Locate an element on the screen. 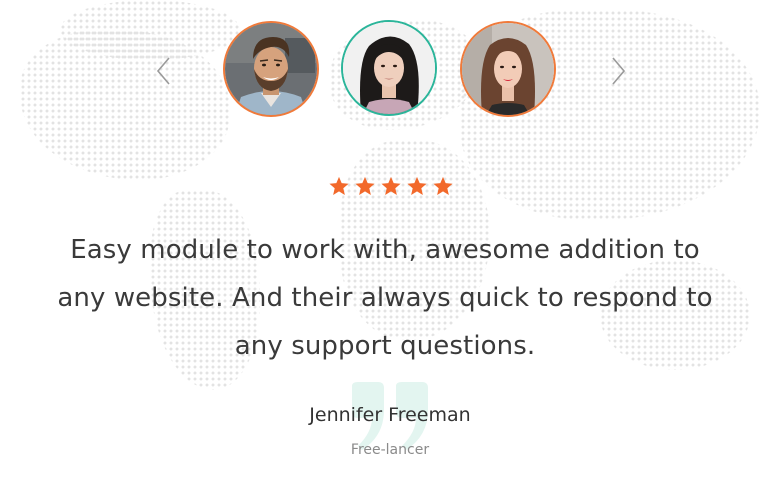  avatar-woman-active-portrait is located at coordinates (389, 68).